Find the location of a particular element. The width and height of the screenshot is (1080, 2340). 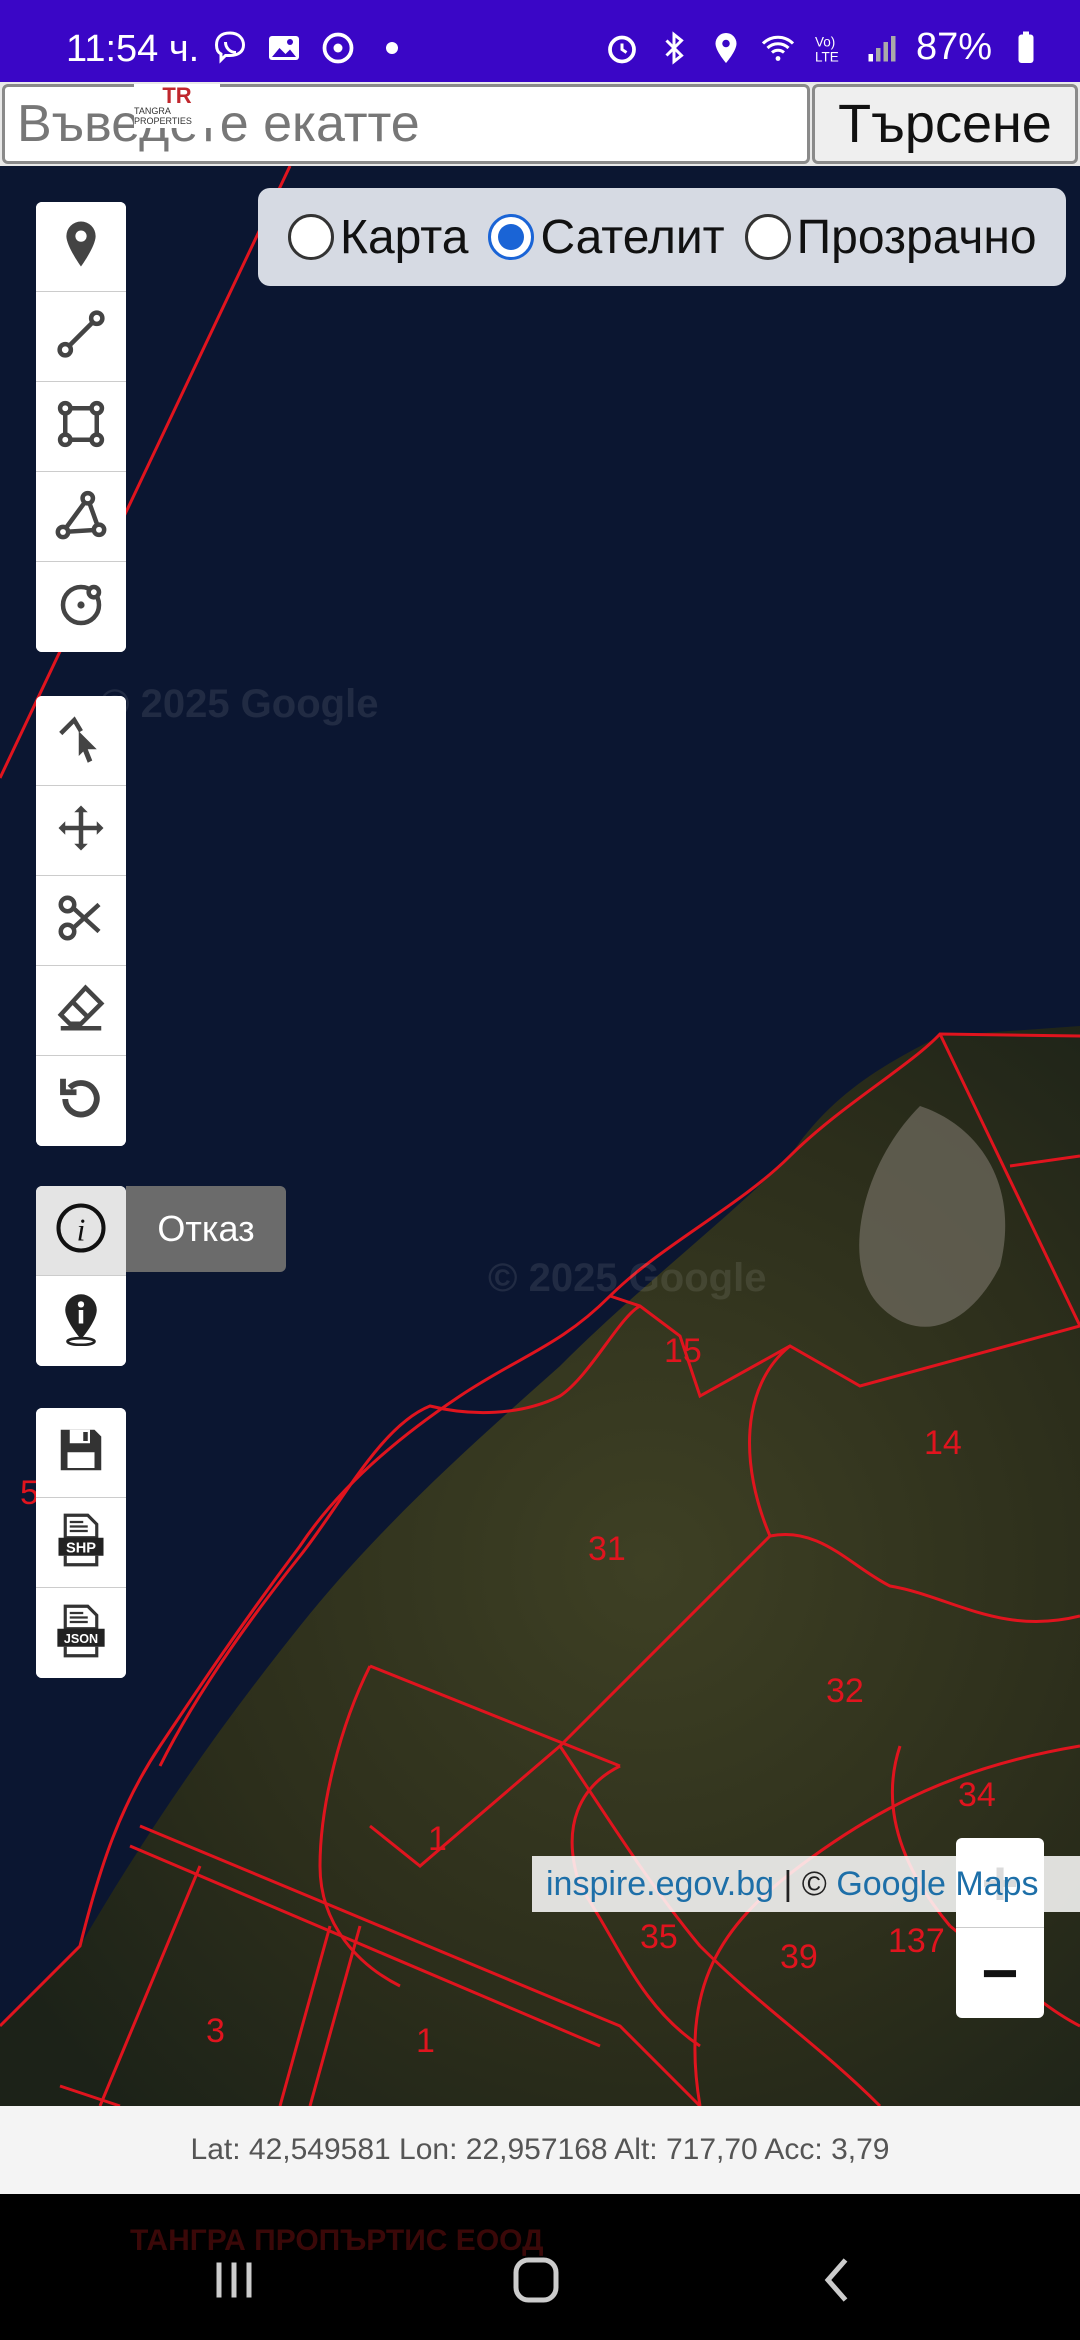

location-info-button is located at coordinates (81, 1321).